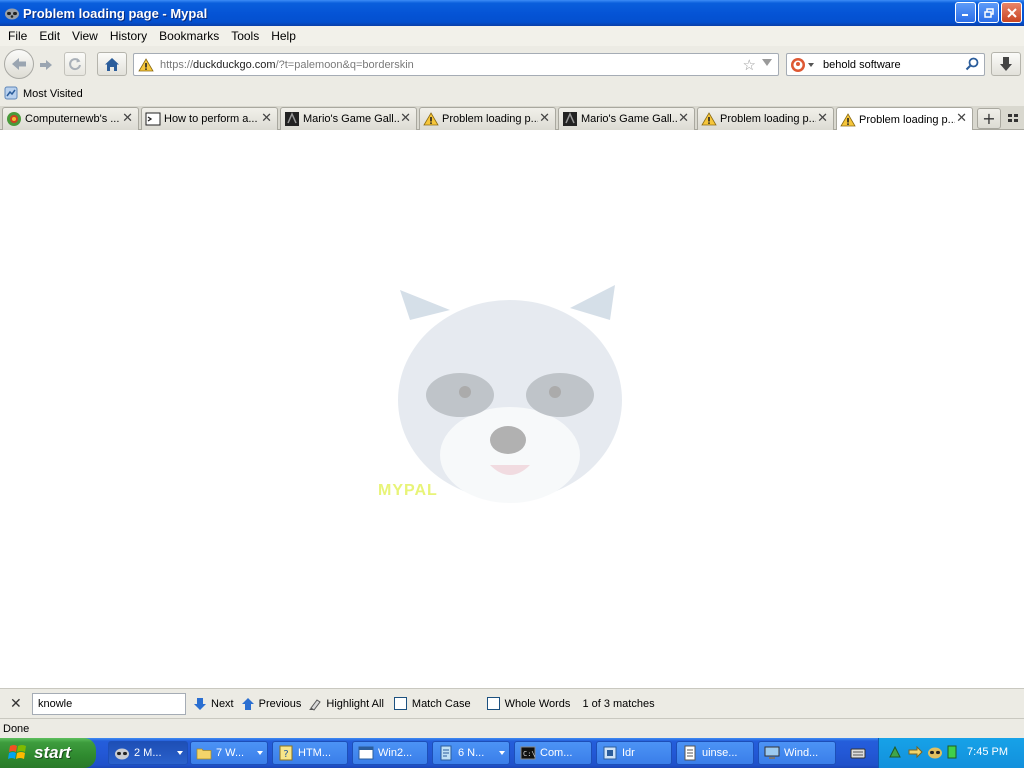 Image resolution: width=1024 pixels, height=768 pixels. I want to click on bookmark-star-icon: ☆, so click(749, 65).